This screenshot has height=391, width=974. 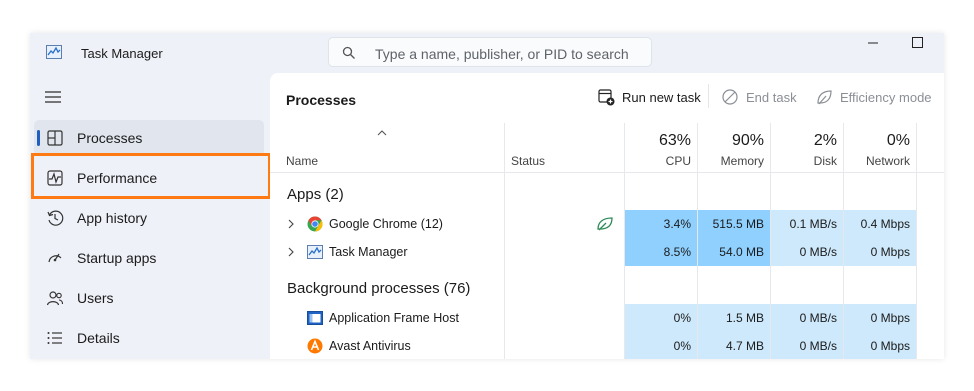 I want to click on sidebar-item-label: Processes, so click(x=110, y=138).